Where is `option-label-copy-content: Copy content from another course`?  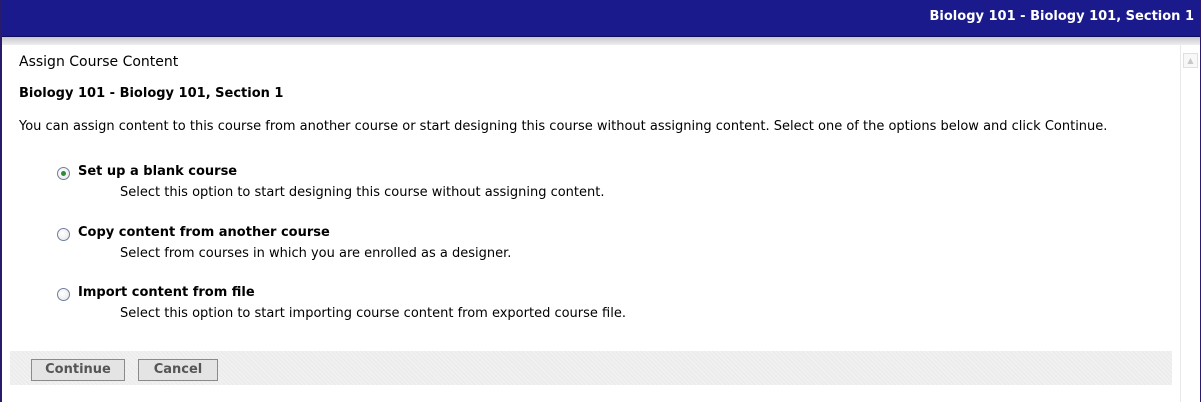 option-label-copy-content: Copy content from another course is located at coordinates (204, 232).